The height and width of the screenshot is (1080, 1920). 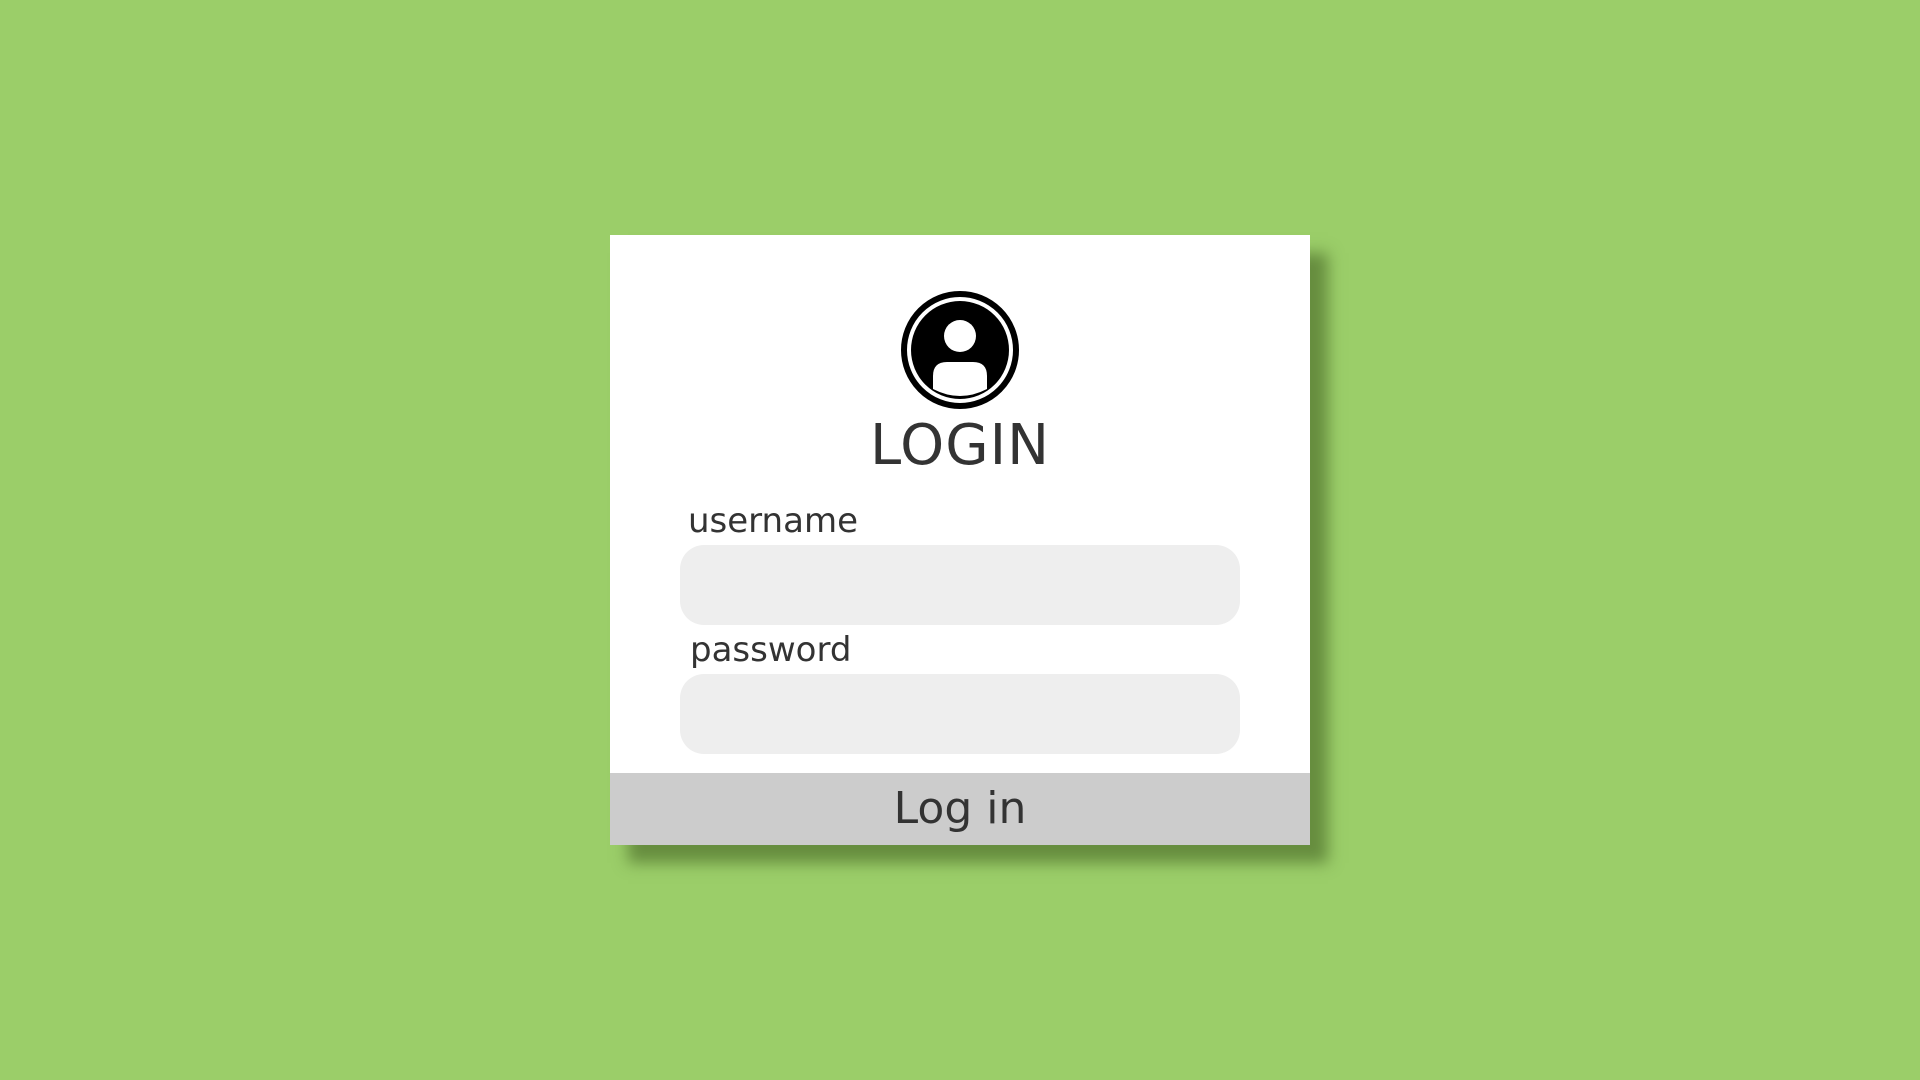 What do you see at coordinates (773, 521) in the screenshot?
I see `username-label: username` at bounding box center [773, 521].